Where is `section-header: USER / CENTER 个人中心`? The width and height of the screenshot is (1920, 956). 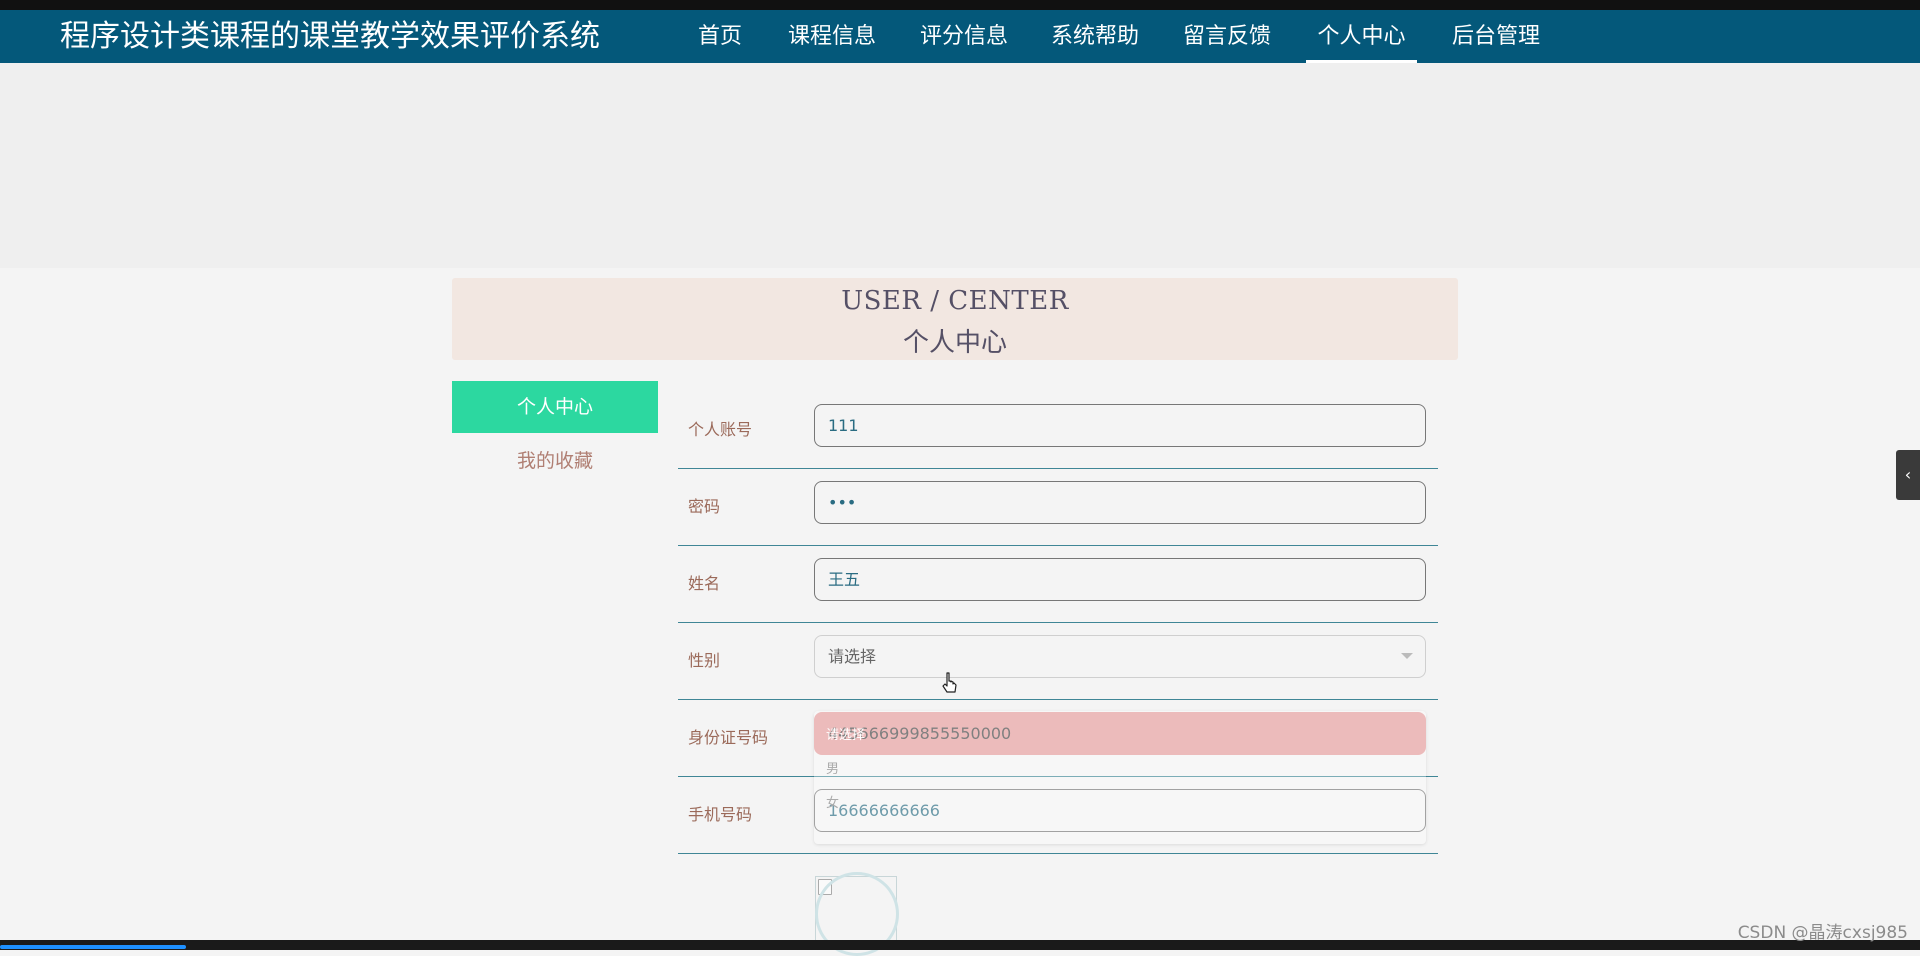 section-header: USER / CENTER 个人中心 is located at coordinates (955, 319).